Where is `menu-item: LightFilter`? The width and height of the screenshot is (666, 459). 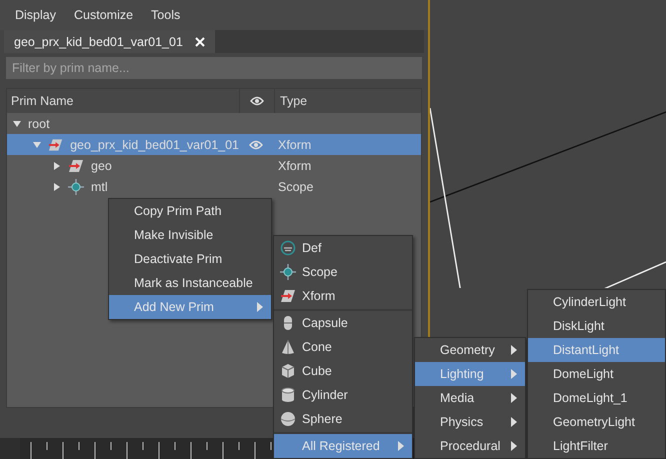
menu-item: LightFilter is located at coordinates (596, 446).